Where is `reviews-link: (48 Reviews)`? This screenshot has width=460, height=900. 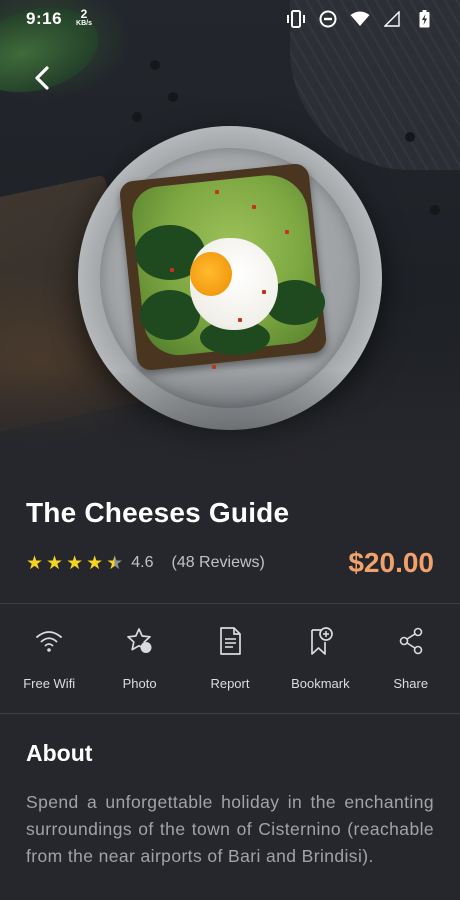
reviews-link: (48 Reviews) is located at coordinates (217, 563).